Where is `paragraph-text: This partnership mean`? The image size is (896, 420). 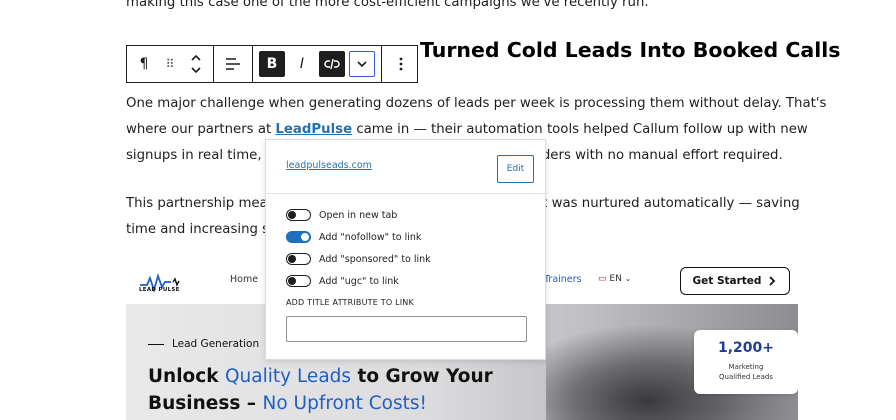 paragraph-text: This partnership mean is located at coordinates (201, 203).